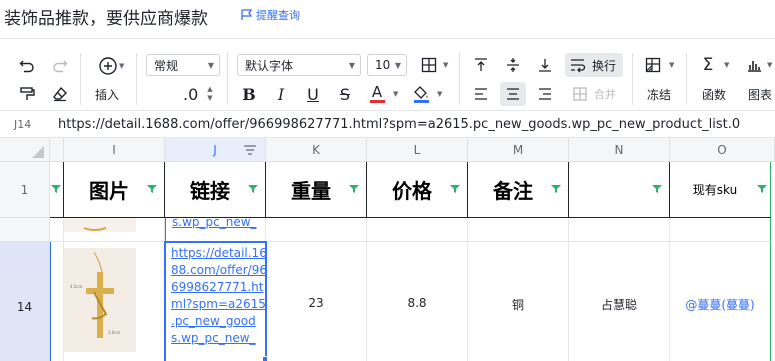 The width and height of the screenshot is (775, 361). What do you see at coordinates (429, 65) in the screenshot?
I see `borders-button` at bounding box center [429, 65].